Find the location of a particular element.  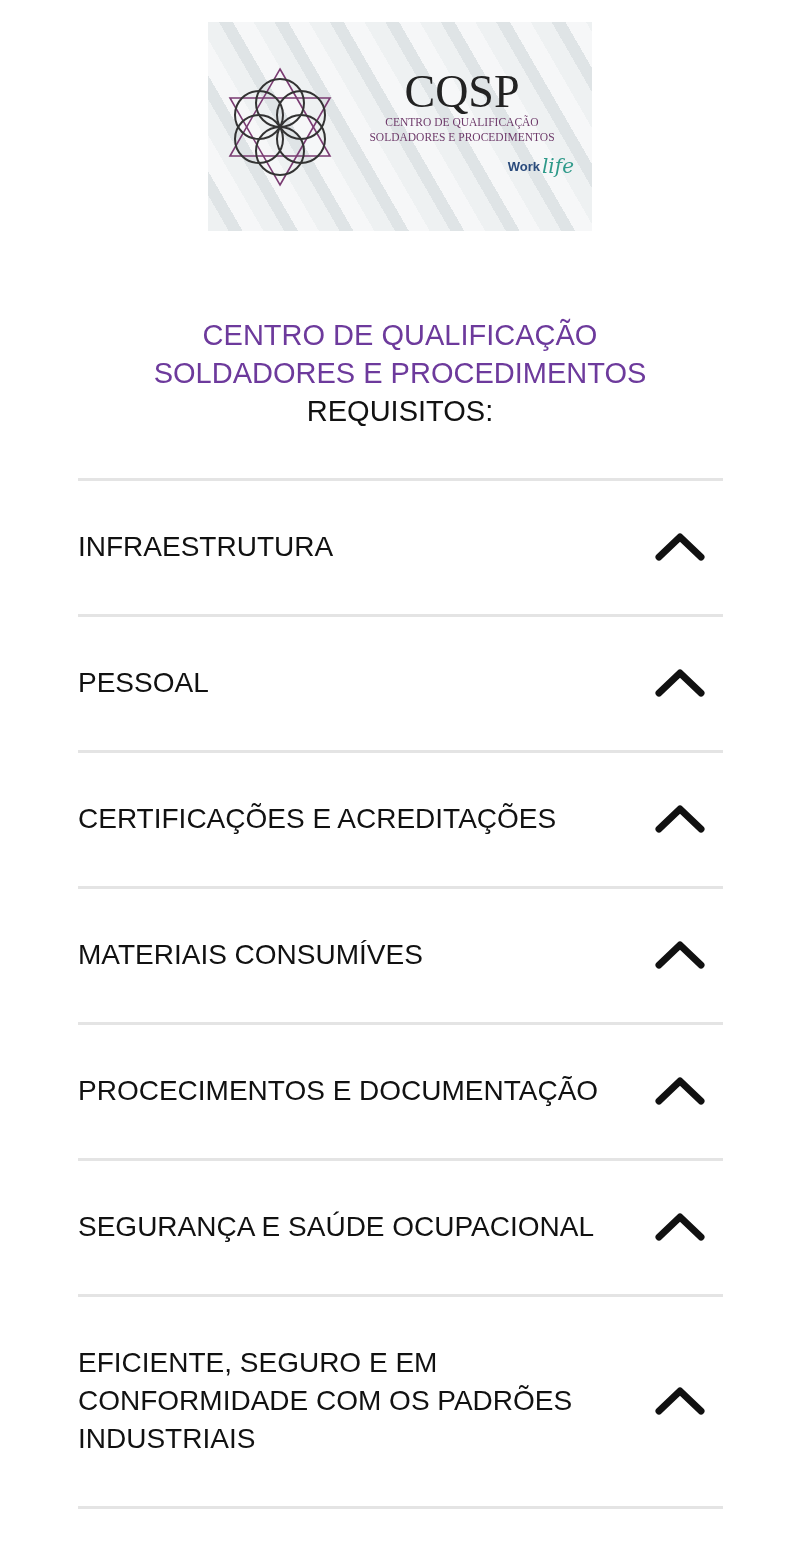

section-title: SOLDADORES E PROCEDIMENTOS is located at coordinates (400, 373).